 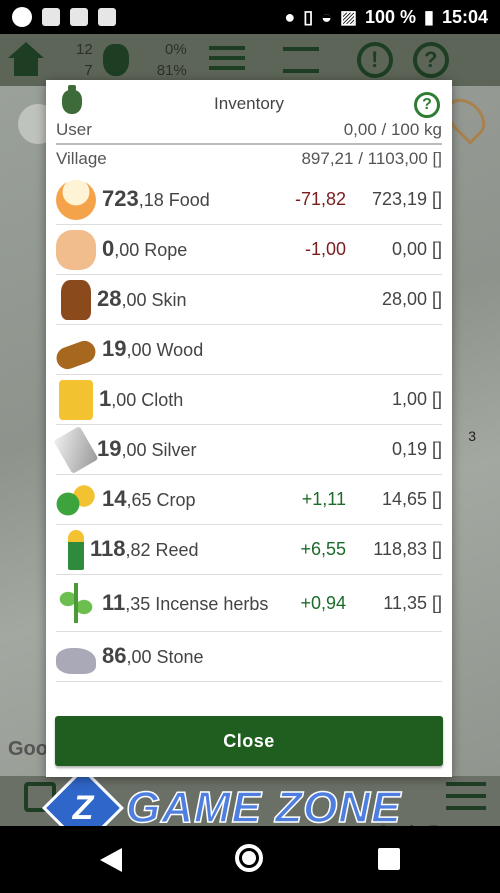 I want to click on vibrate-icon: ▯, so click(x=308, y=16).